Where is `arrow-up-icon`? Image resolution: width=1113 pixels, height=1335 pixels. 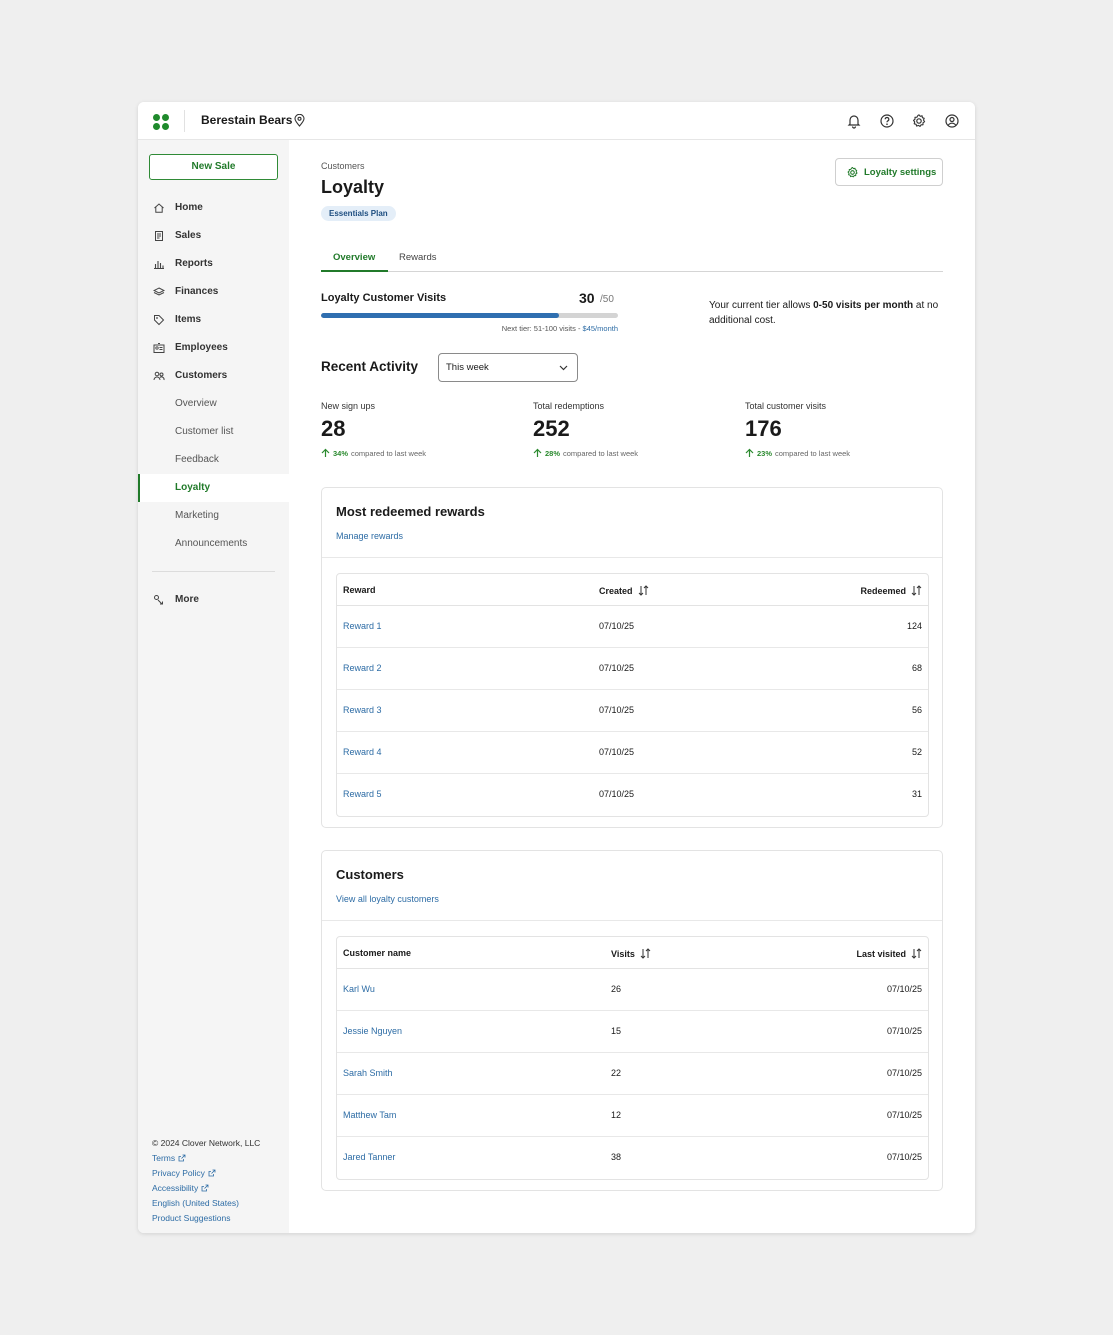 arrow-up-icon is located at coordinates (325, 452).